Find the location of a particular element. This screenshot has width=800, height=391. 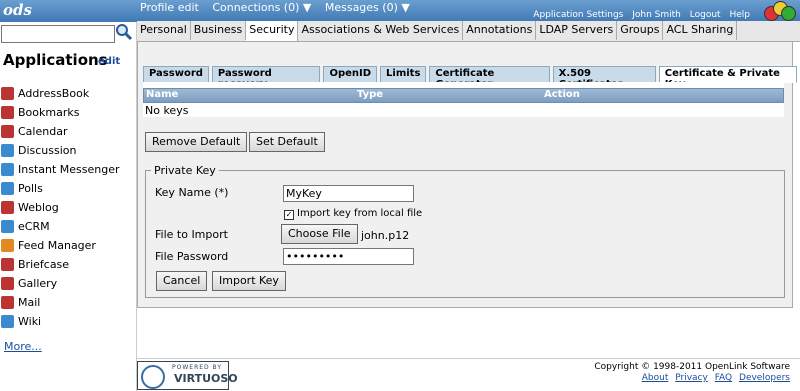

choose-file-button: Choose File is located at coordinates (319, 234).